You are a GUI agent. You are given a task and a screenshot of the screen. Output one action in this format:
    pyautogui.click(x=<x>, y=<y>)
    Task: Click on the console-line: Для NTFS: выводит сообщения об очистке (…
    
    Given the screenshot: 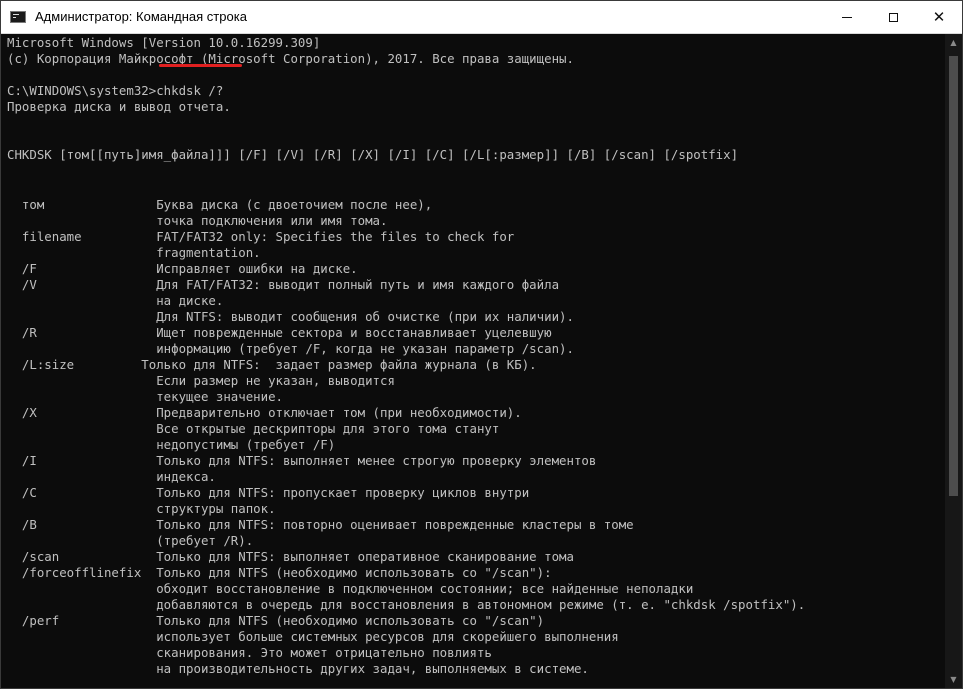 What is the action you would take?
    pyautogui.click(x=290, y=316)
    